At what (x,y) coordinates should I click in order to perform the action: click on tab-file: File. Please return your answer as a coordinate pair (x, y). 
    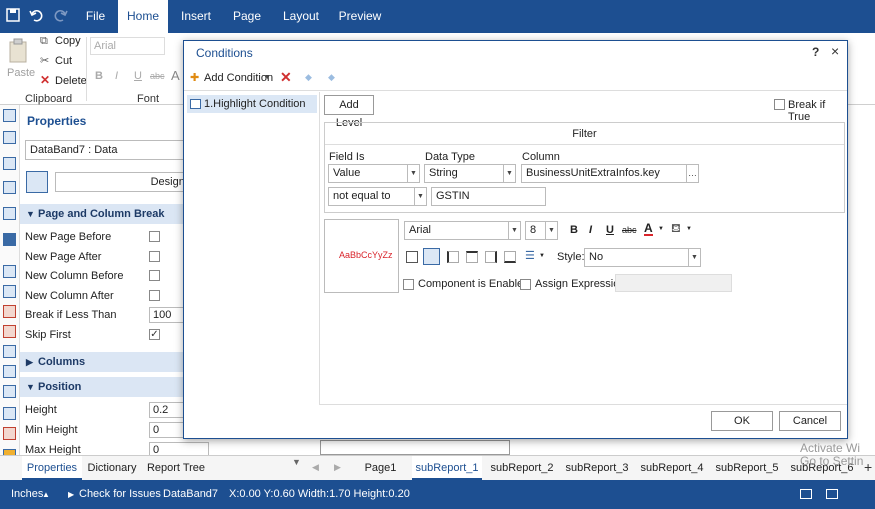
    Looking at the image, I should click on (95, 16).